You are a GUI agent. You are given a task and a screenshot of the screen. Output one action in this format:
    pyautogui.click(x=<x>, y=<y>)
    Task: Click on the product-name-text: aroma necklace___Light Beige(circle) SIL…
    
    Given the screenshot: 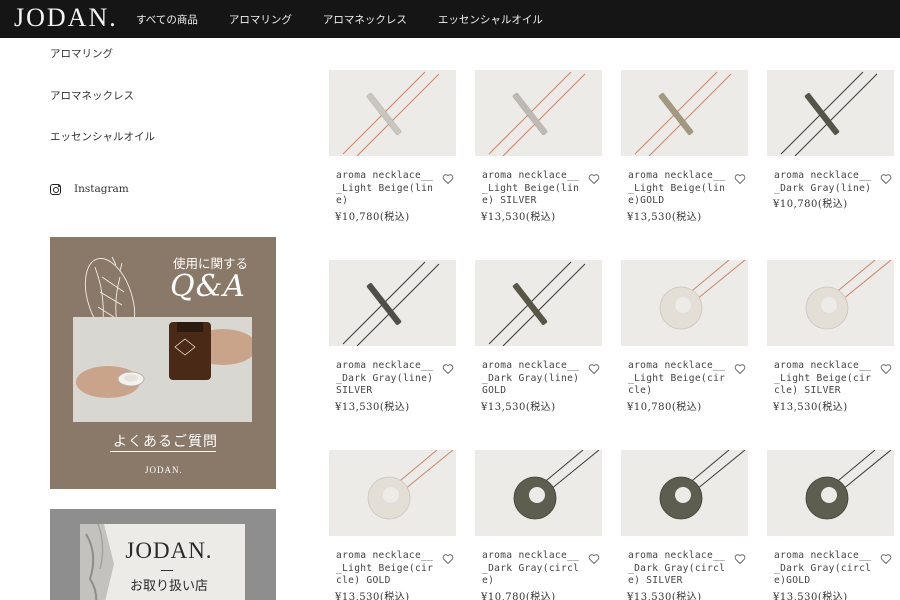 What is the action you would take?
    pyautogui.click(x=822, y=378)
    